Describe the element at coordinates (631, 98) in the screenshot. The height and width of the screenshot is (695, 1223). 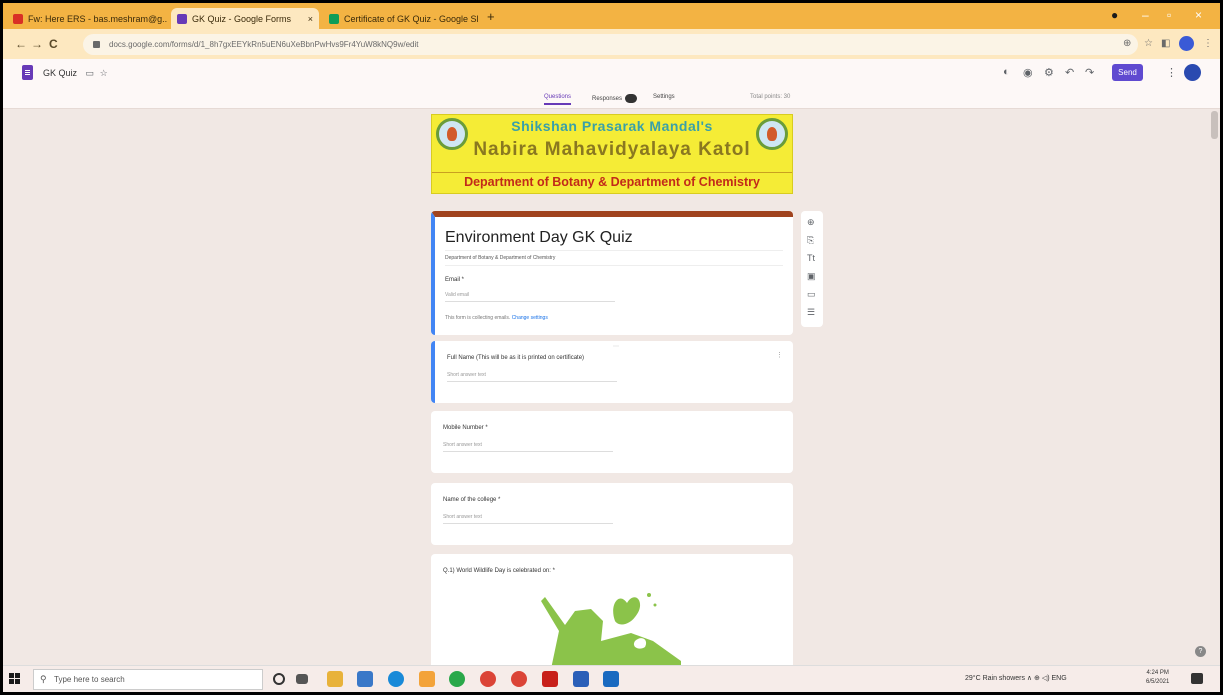
I see `responses-count-badge` at that location.